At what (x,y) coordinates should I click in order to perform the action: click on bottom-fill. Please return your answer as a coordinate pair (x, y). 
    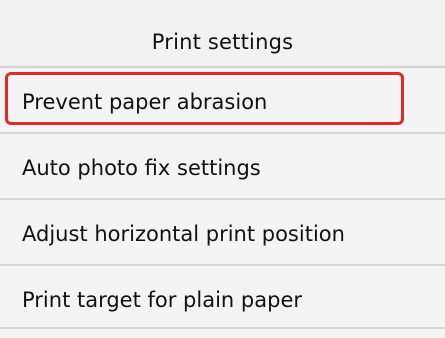
    Looking at the image, I should click on (222, 335).